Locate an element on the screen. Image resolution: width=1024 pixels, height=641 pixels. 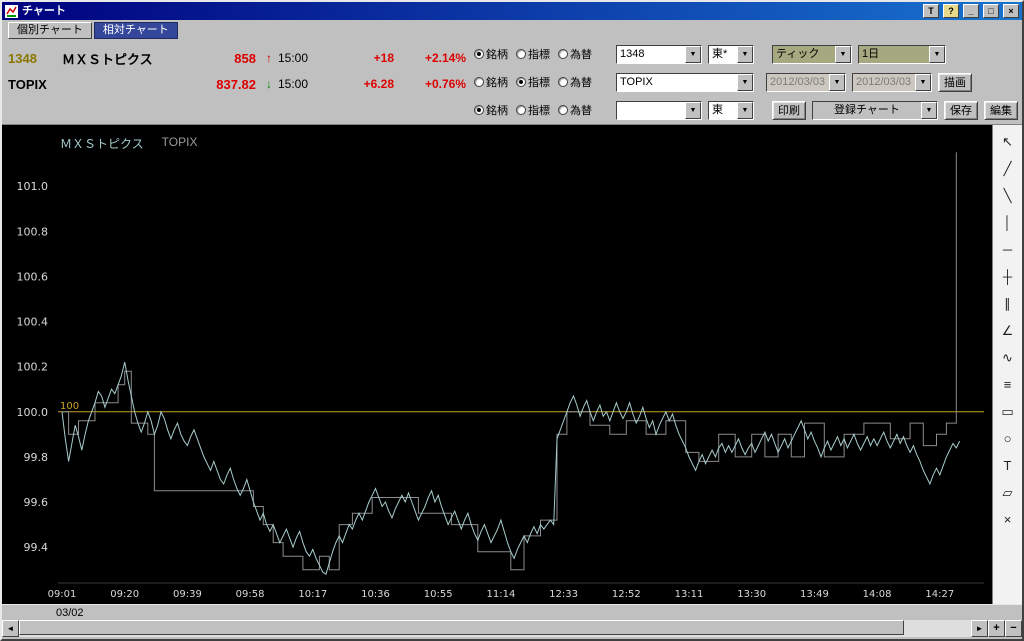
wave-line-icon: ∿ is located at coordinates (1008, 358).